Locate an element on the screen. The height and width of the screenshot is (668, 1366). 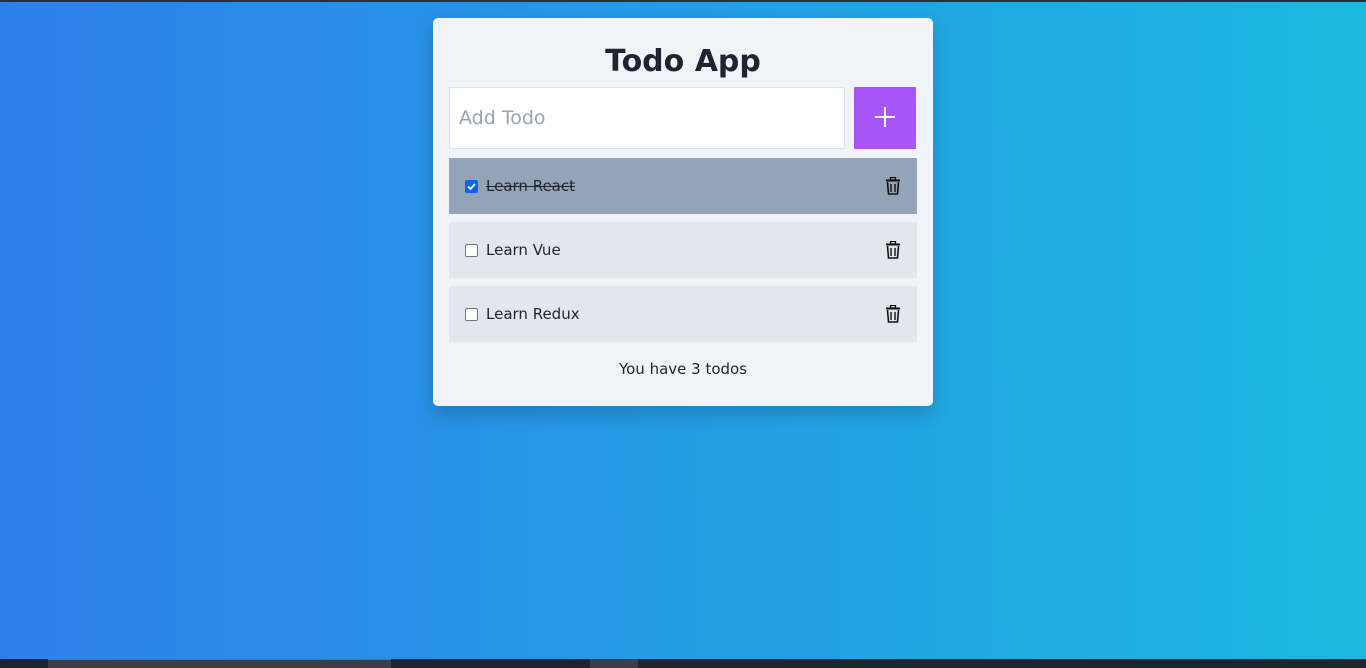
todo-label: Learn React is located at coordinates (530, 186).